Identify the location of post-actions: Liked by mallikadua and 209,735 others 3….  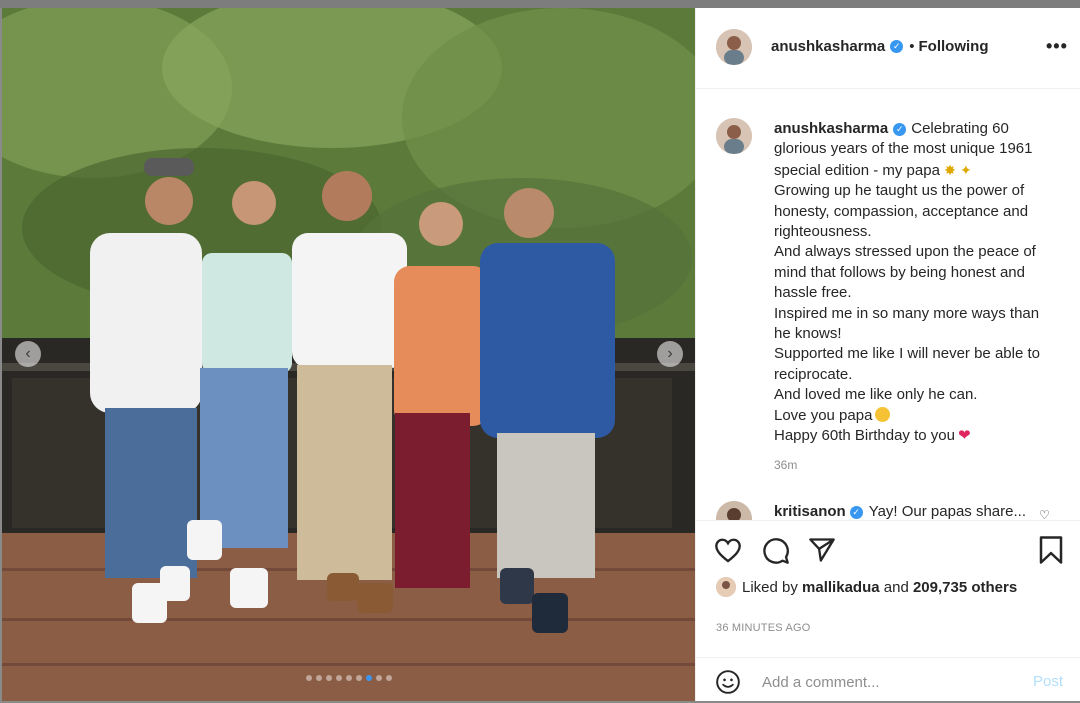
(888, 611).